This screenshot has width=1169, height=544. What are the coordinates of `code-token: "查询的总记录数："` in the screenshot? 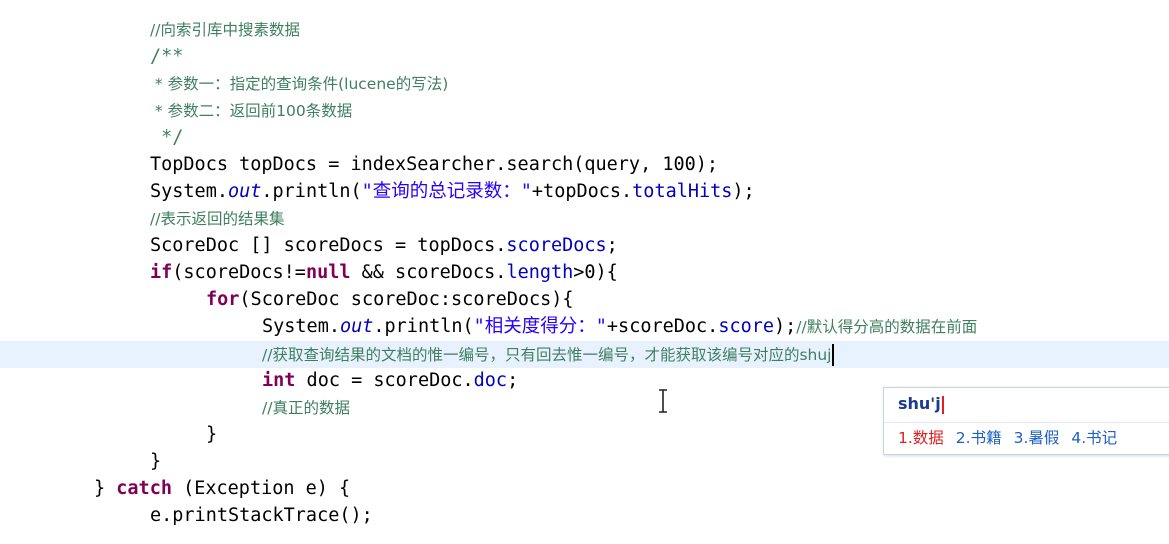 It's located at (446, 191).